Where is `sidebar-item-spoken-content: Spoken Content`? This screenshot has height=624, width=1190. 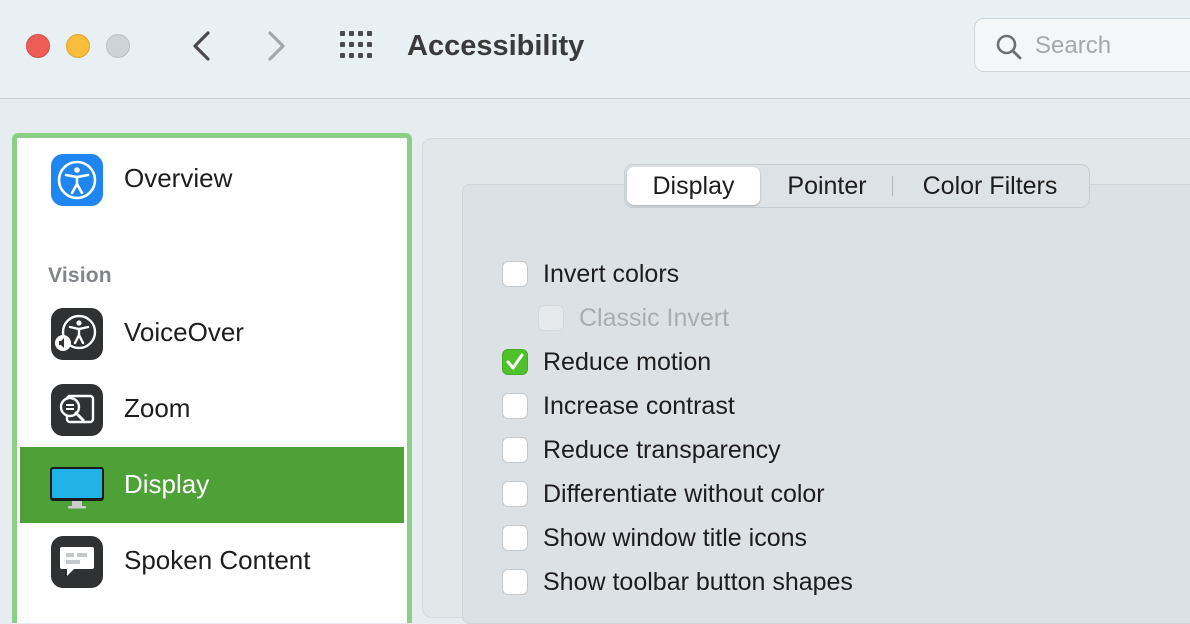
sidebar-item-spoken-content: Spoken Content is located at coordinates (212, 561).